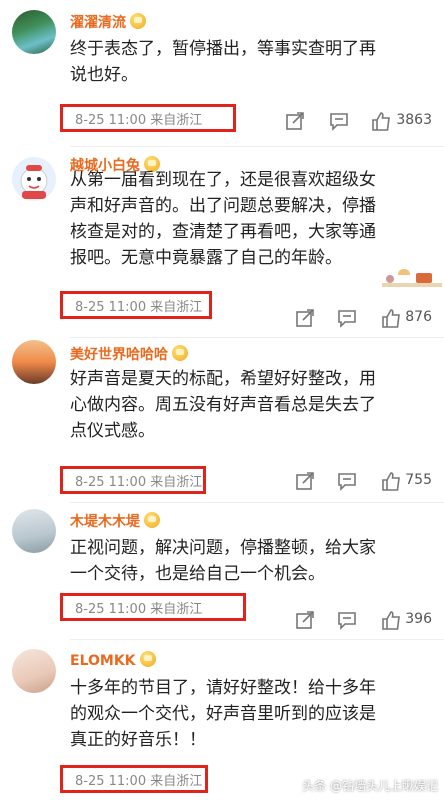 This screenshot has width=444, height=800. I want to click on watermark: 头条 @钻墙头儿上瞅娱记, so click(370, 786).